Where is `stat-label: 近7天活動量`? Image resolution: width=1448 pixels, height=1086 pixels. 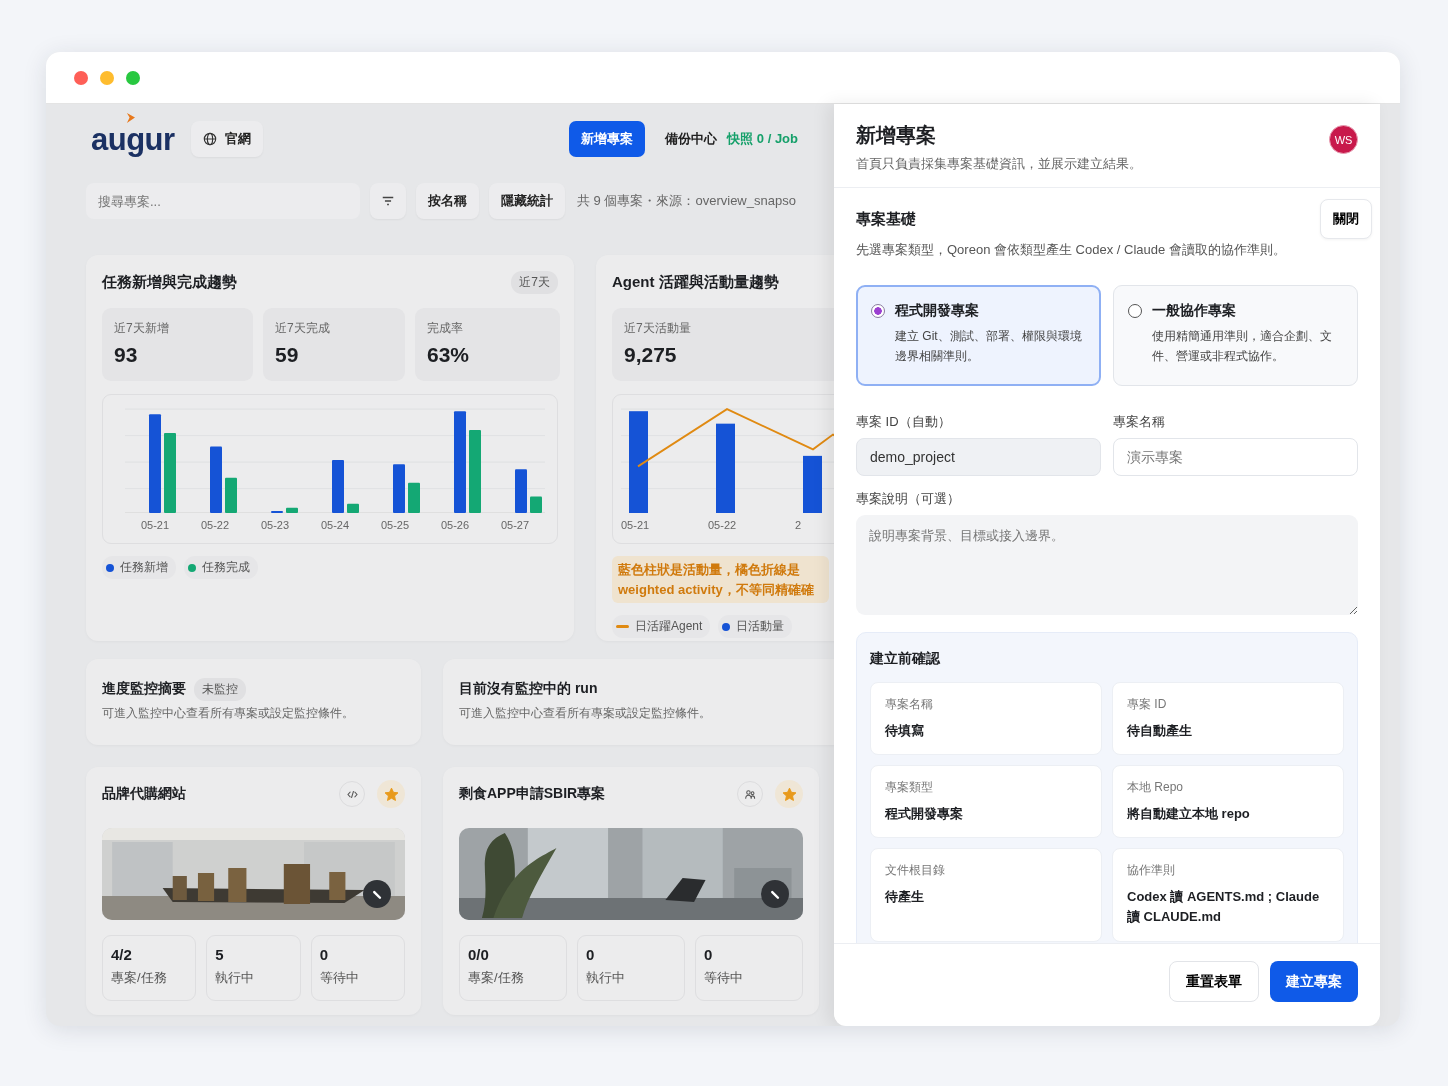
stat-label: 近7天活動量 is located at coordinates (658, 328).